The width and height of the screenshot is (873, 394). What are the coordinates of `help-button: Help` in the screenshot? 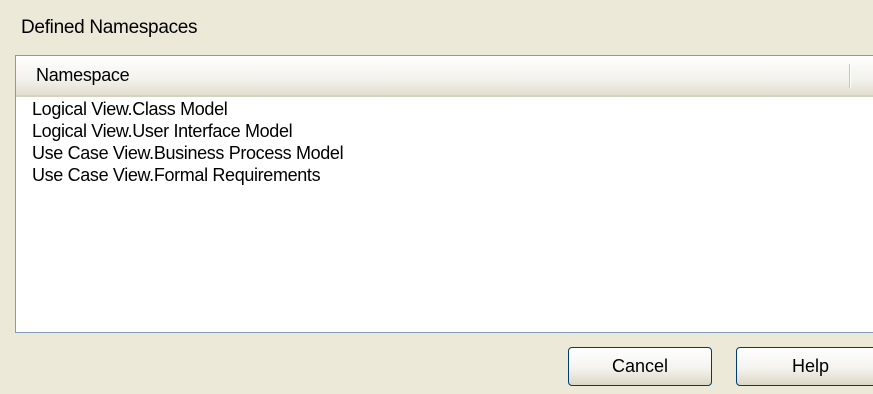 It's located at (804, 366).